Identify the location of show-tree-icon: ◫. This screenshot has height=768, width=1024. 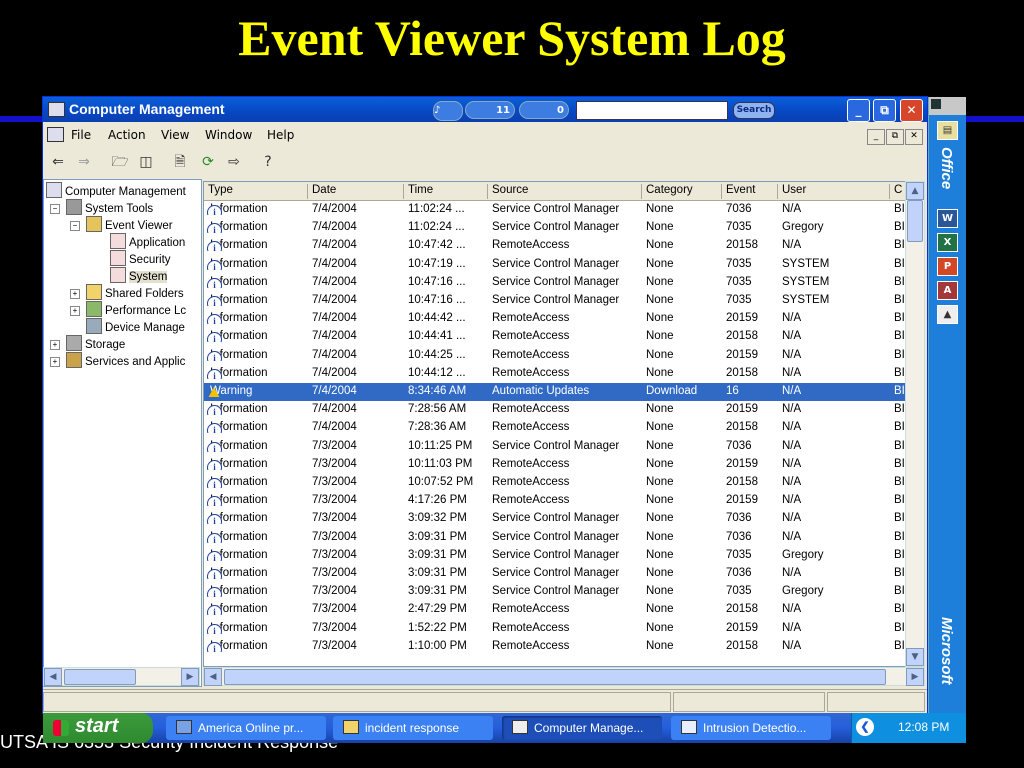
(146, 162).